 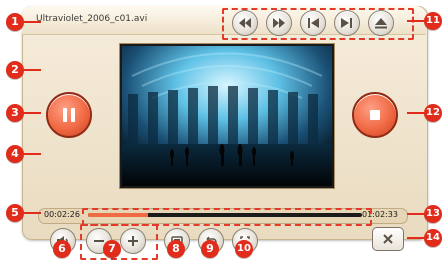 I want to click on eject-button, so click(x=381, y=23).